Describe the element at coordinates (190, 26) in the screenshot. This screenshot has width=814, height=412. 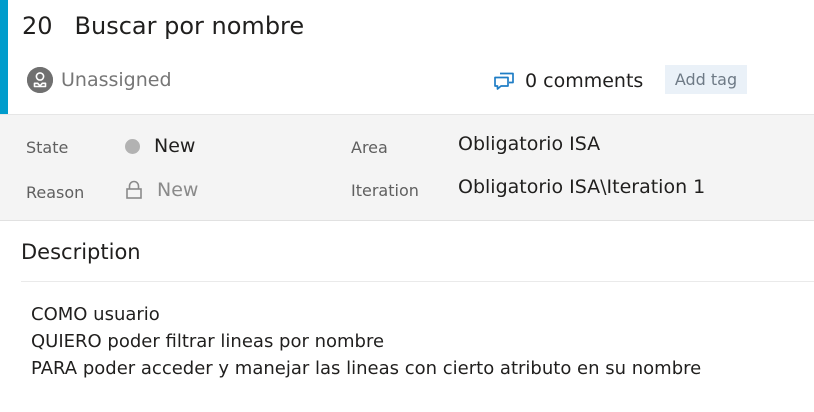
I see `work-item-title: Buscar por nombre` at that location.